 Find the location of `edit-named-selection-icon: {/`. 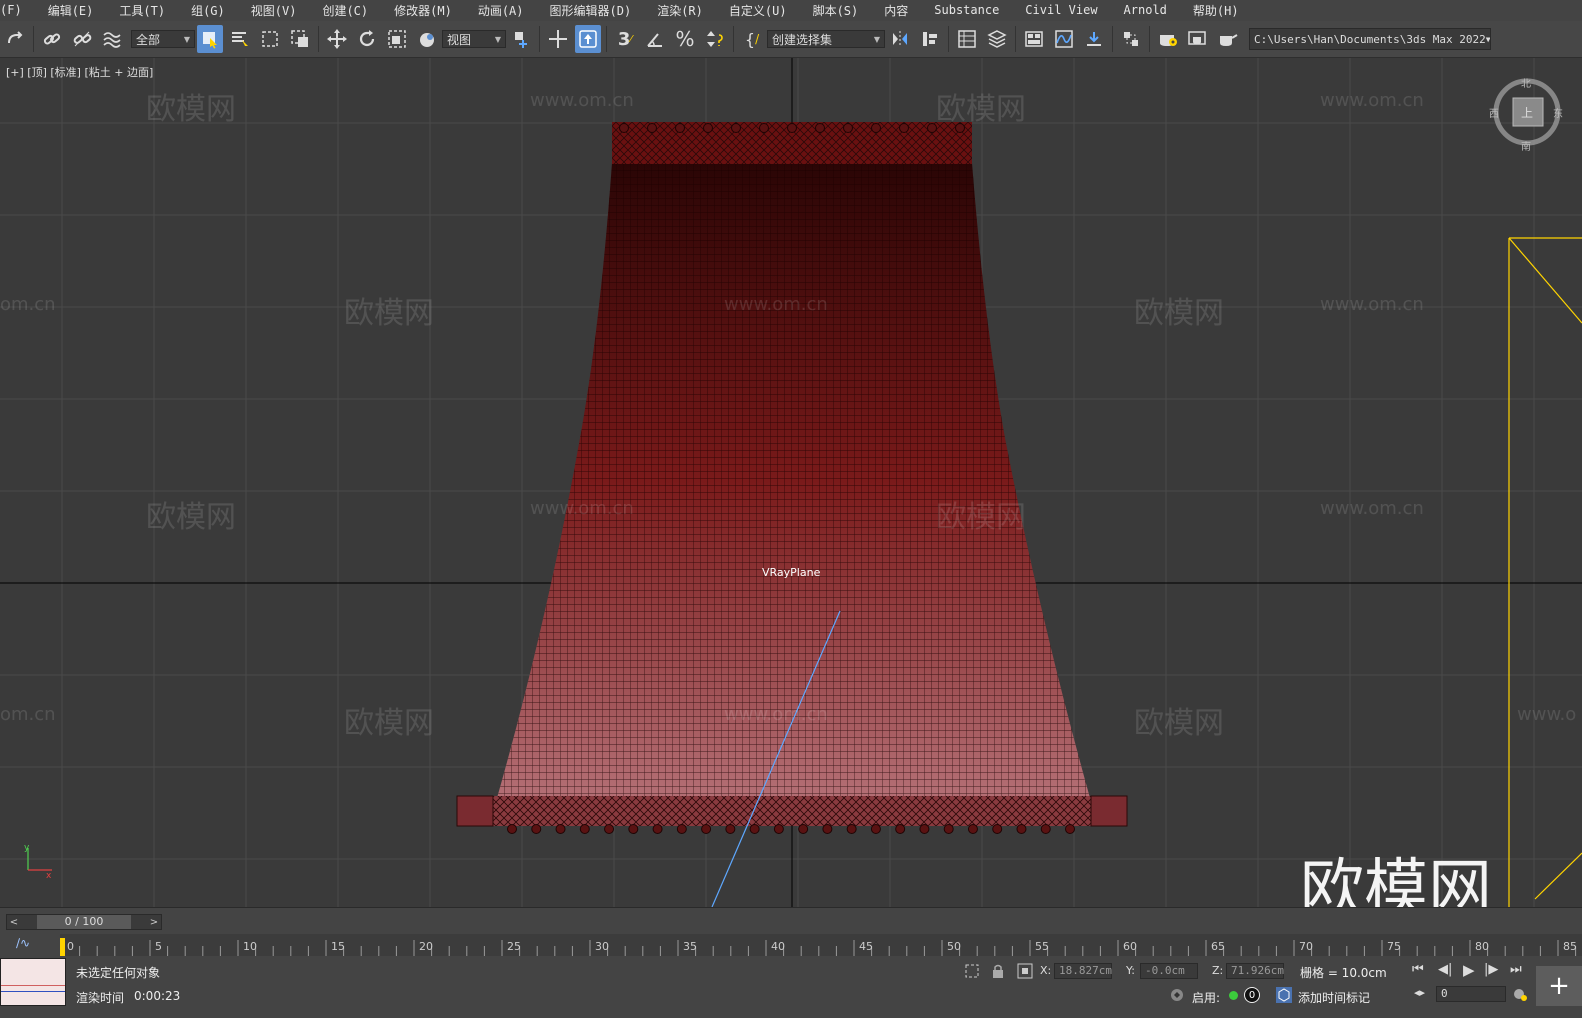

edit-named-selection-icon: {/ is located at coordinates (752, 39).